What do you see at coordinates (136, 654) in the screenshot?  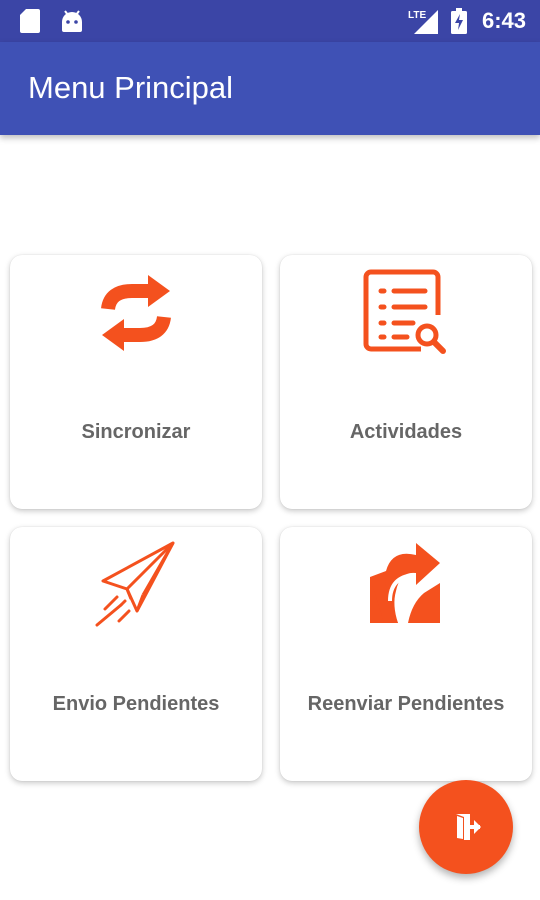 I see `menu-card-envio-pendientes: Envio Pendientes` at bounding box center [136, 654].